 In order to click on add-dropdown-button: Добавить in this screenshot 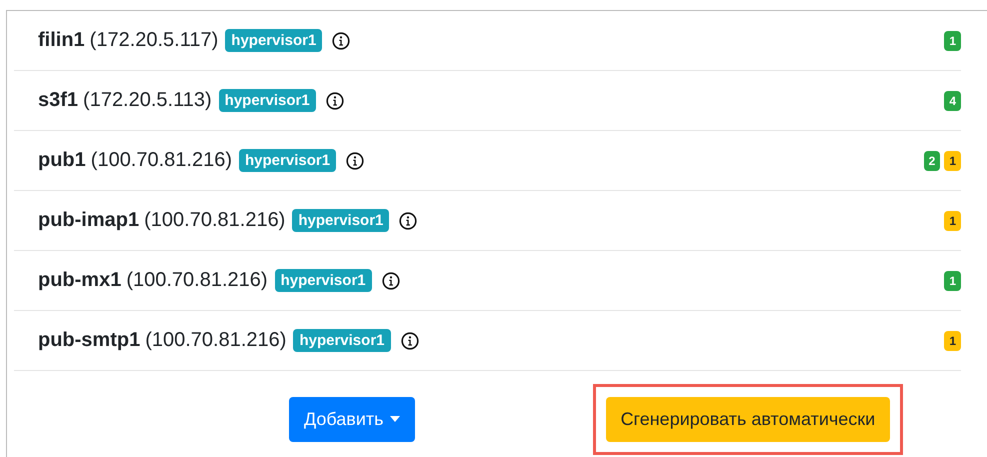, I will do `click(352, 419)`.